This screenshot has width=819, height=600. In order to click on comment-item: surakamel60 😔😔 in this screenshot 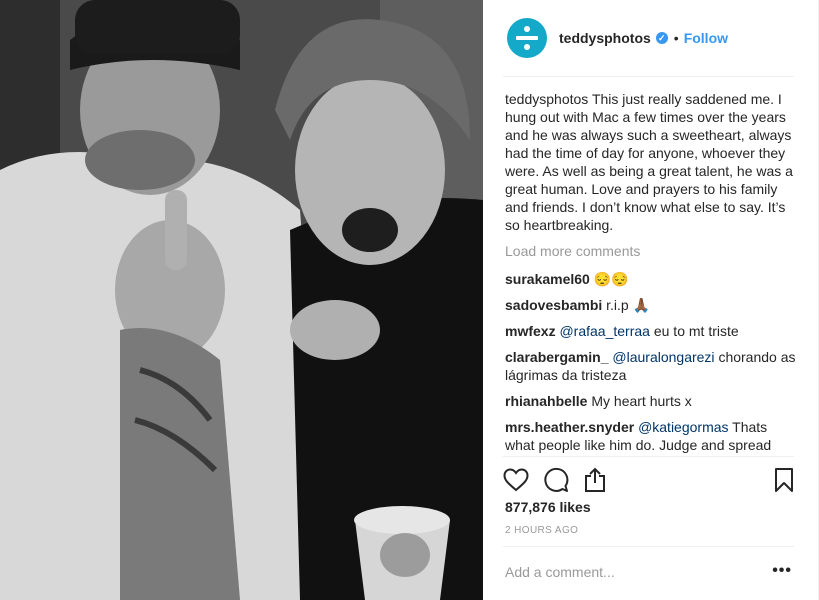, I will do `click(652, 279)`.